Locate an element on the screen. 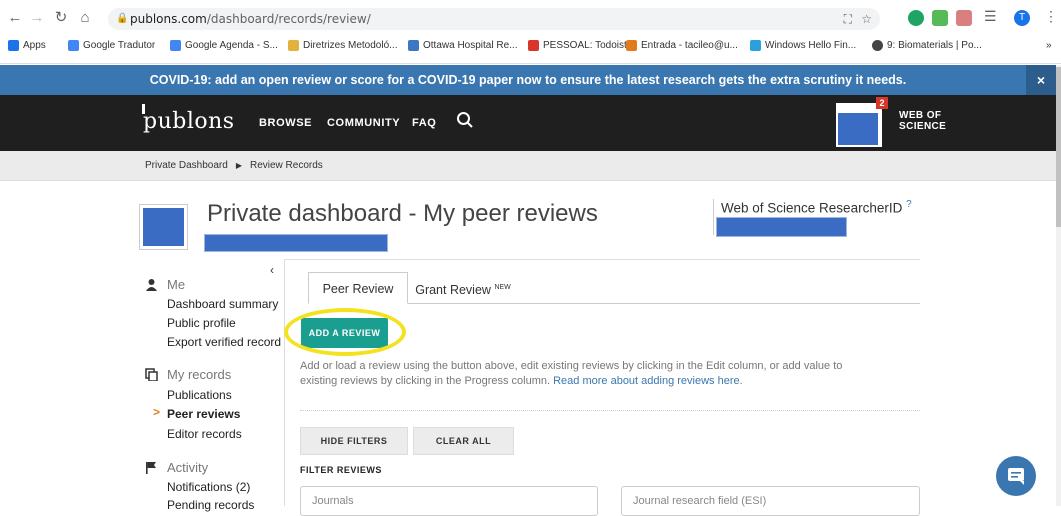 This screenshot has width=1061, height=516. person-icon is located at coordinates (151, 285).